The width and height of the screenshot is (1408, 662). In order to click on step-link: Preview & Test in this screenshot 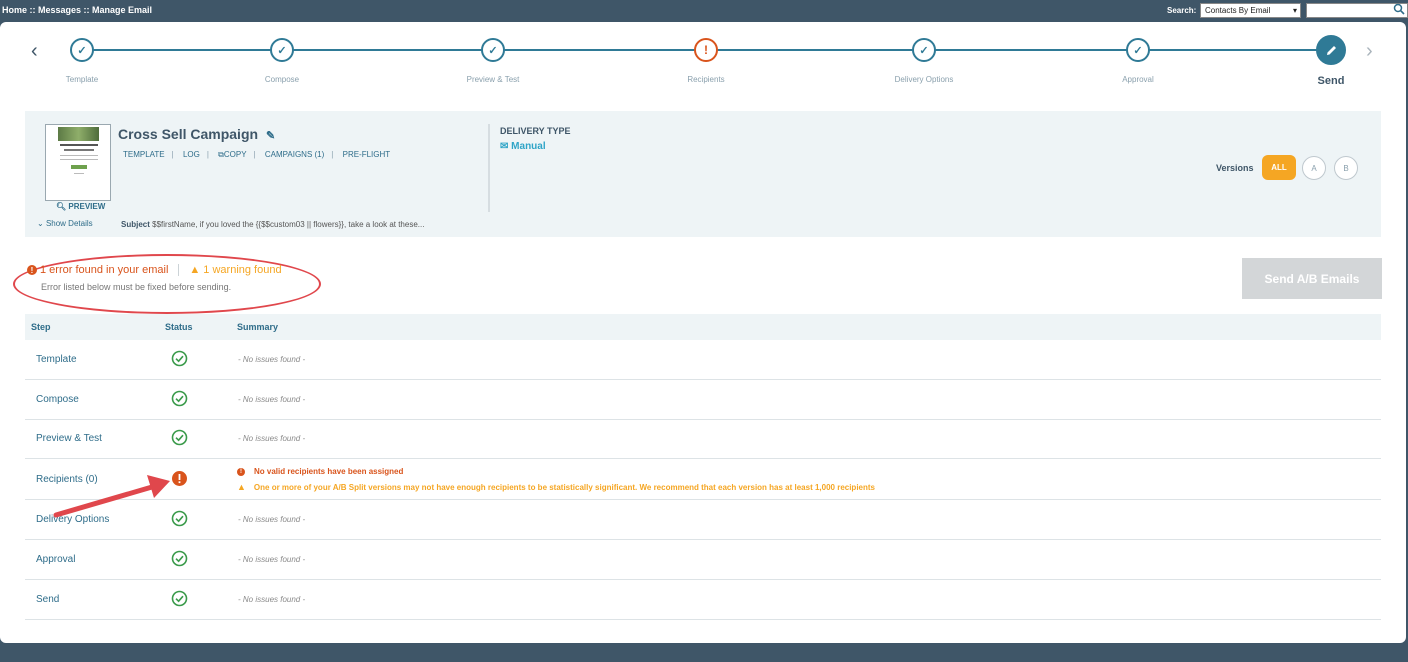, I will do `click(69, 438)`.